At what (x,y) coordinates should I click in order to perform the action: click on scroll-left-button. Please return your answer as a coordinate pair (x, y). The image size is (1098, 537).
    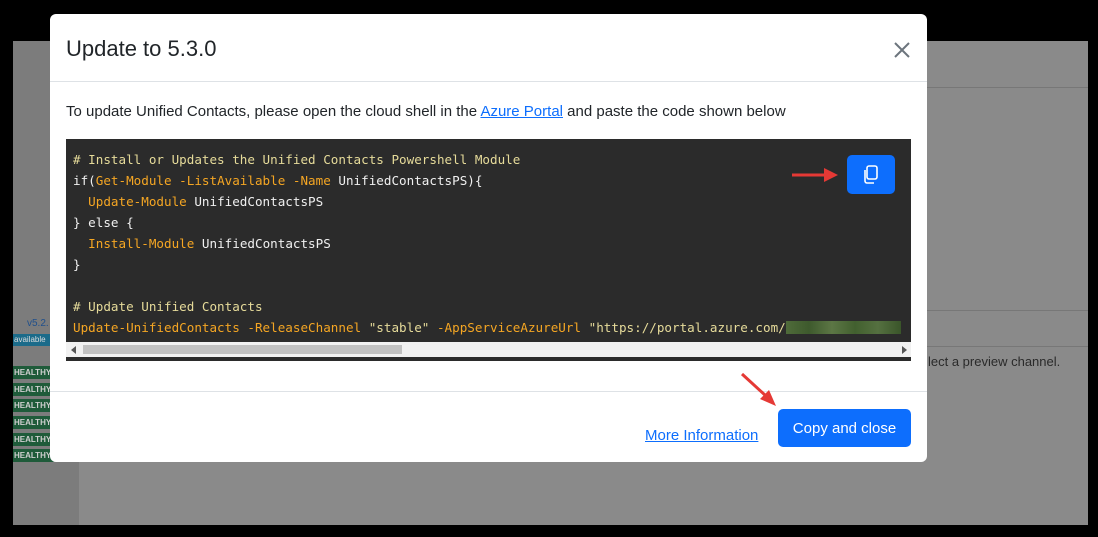
    Looking at the image, I should click on (73, 349).